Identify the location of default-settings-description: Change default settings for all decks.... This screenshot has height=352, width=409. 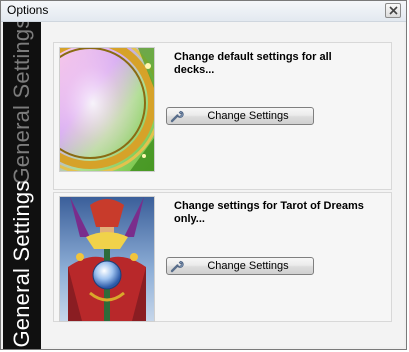
(253, 63).